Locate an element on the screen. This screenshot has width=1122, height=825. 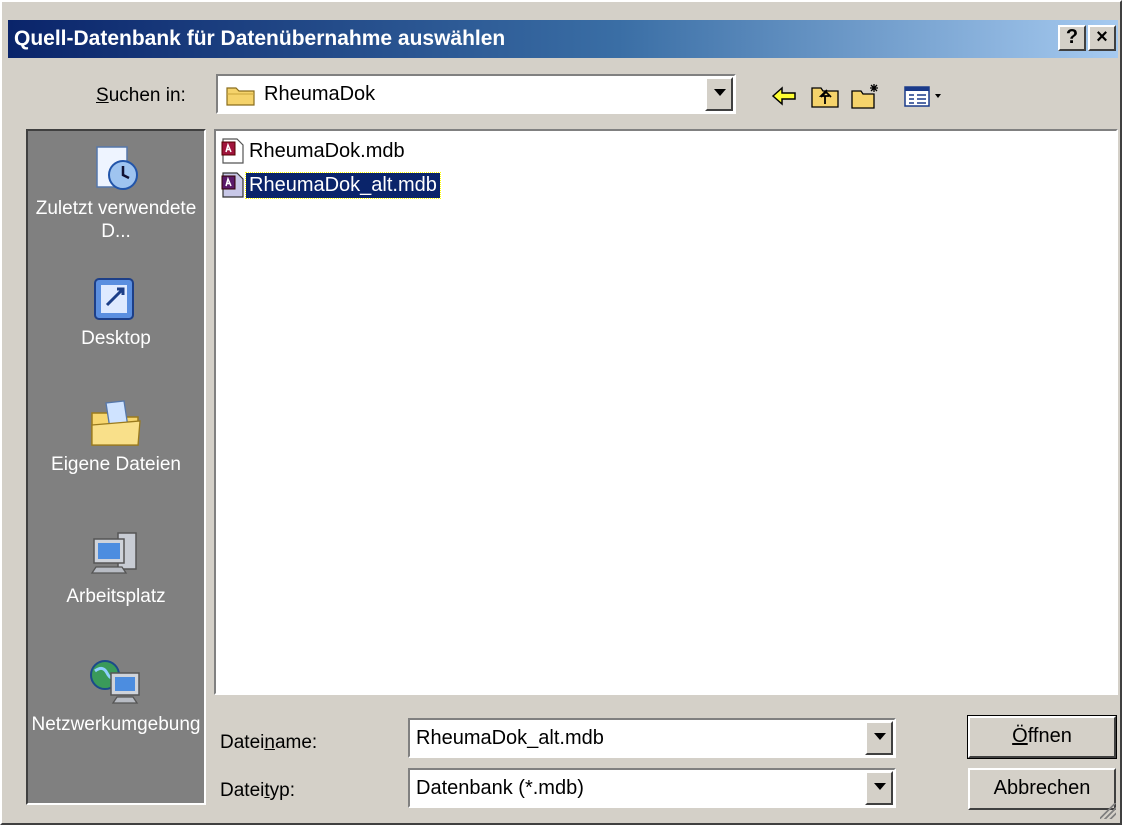
filetype-combobox: Datenbank (*.mdb) is located at coordinates (652, 788).